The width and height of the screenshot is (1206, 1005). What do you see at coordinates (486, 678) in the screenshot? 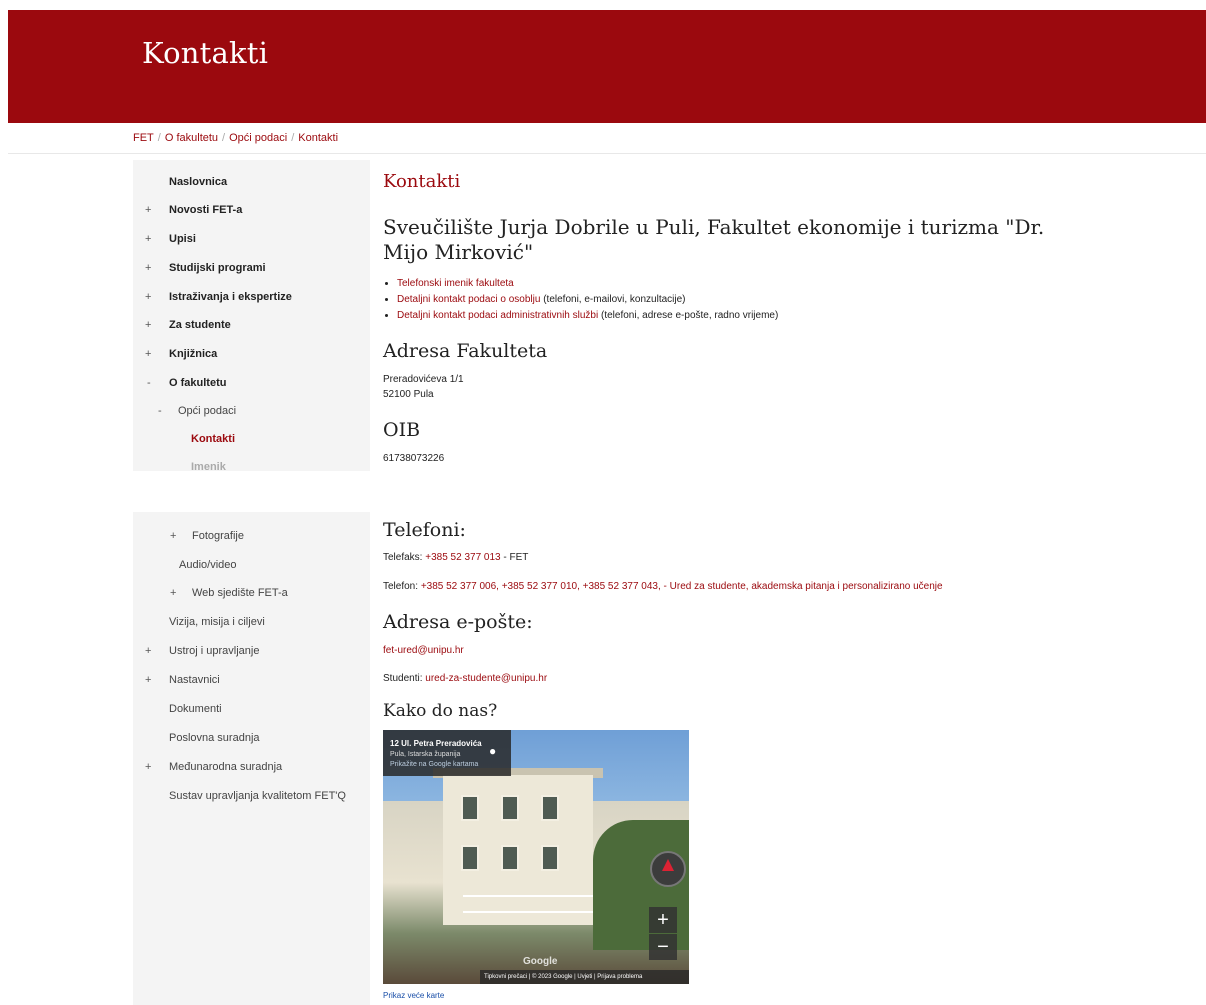
I see `students-email-link: ured-za-studente@unipu.hr` at bounding box center [486, 678].